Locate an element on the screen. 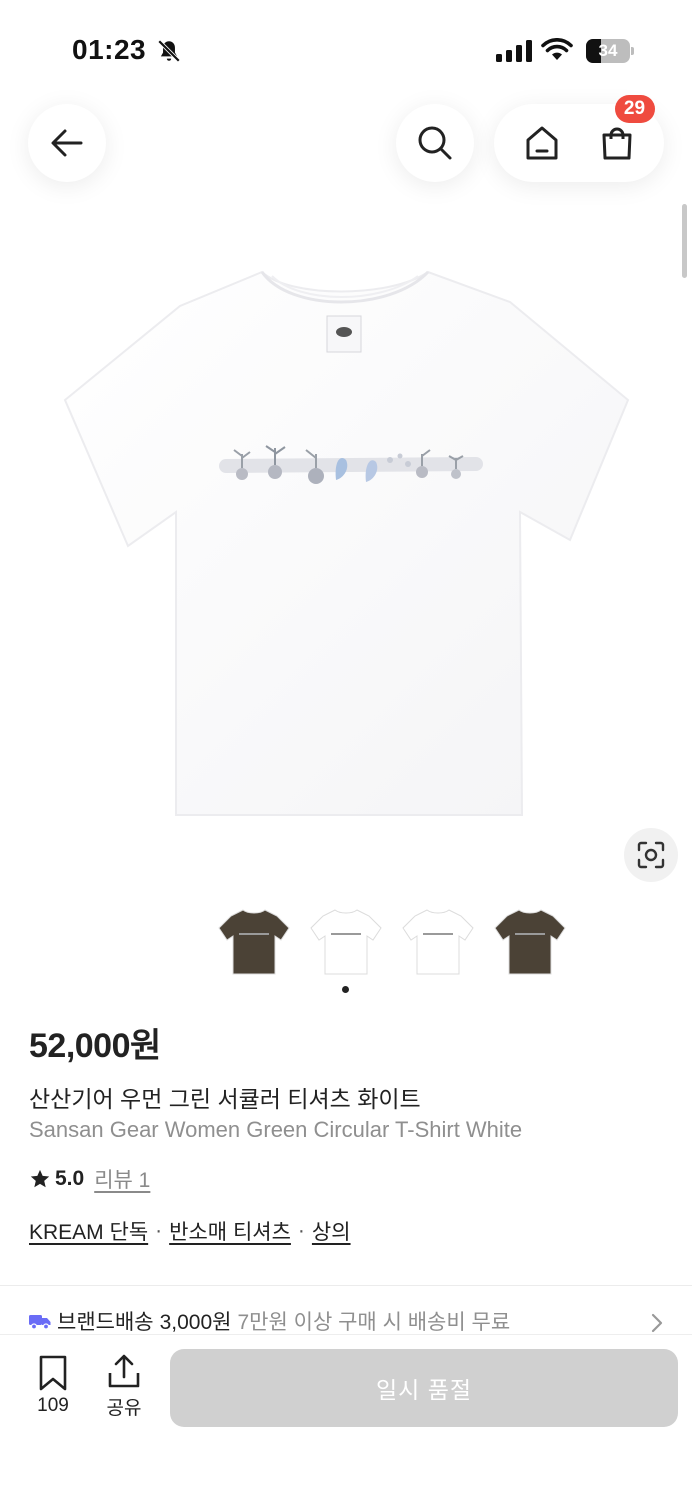  search-button is located at coordinates (435, 143).